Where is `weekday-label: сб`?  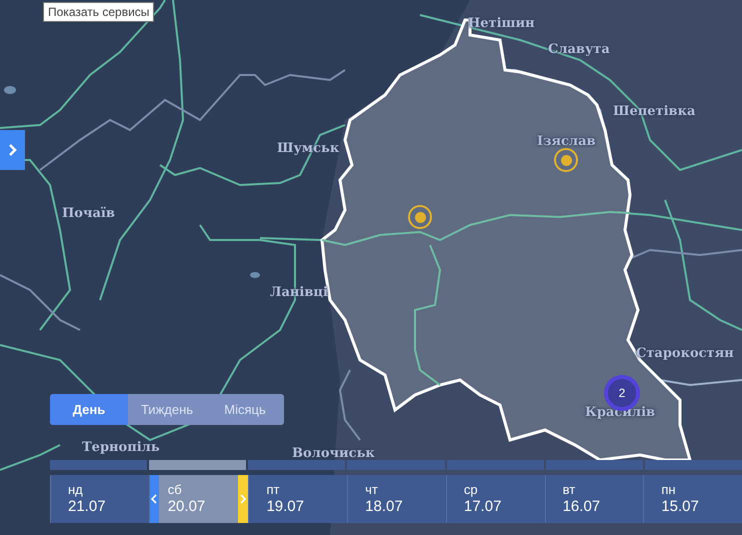
weekday-label: сб is located at coordinates (175, 490).